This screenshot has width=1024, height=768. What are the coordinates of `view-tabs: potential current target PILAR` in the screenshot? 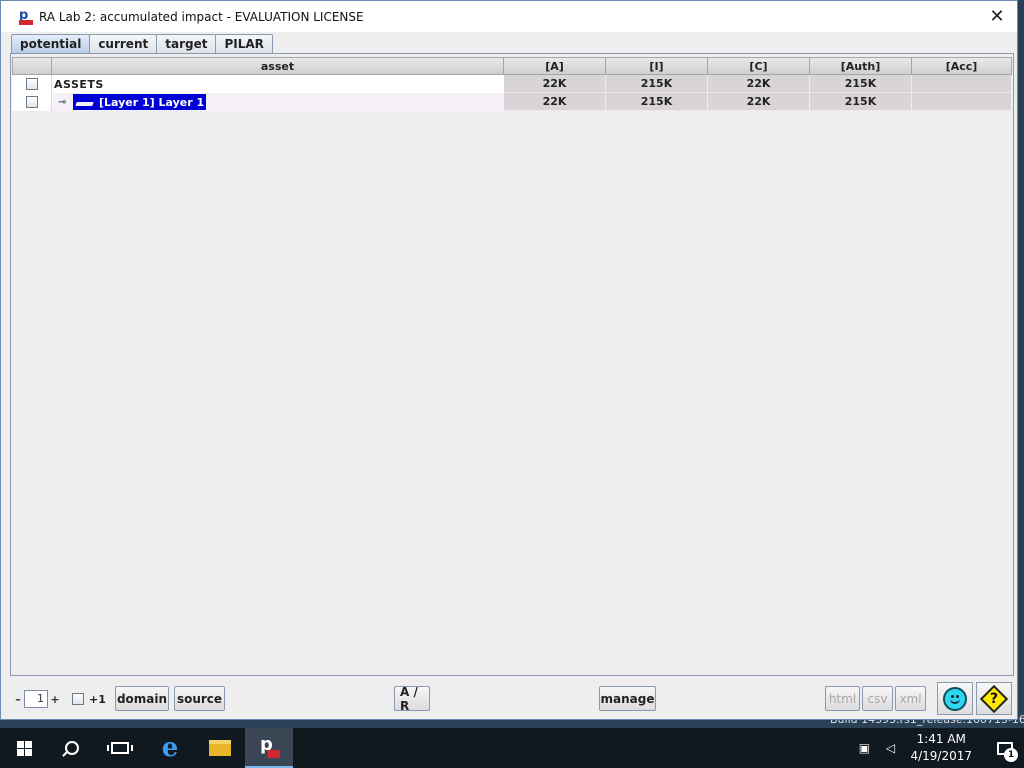 It's located at (142, 43).